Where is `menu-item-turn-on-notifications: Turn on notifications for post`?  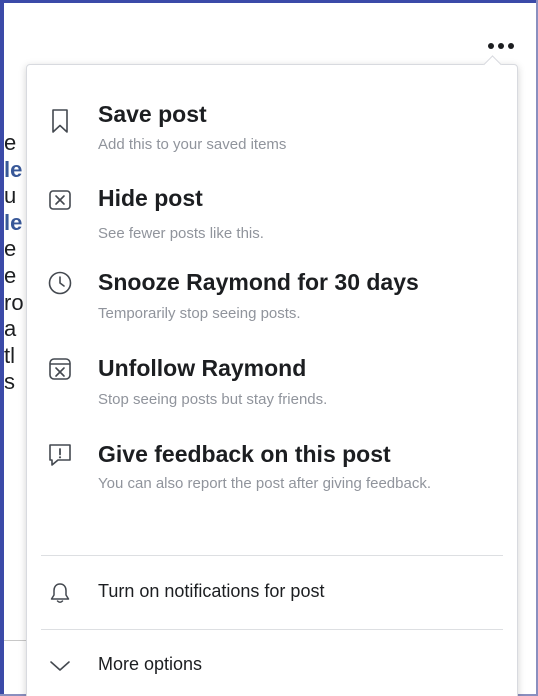 menu-item-turn-on-notifications: Turn on notifications for post is located at coordinates (272, 593).